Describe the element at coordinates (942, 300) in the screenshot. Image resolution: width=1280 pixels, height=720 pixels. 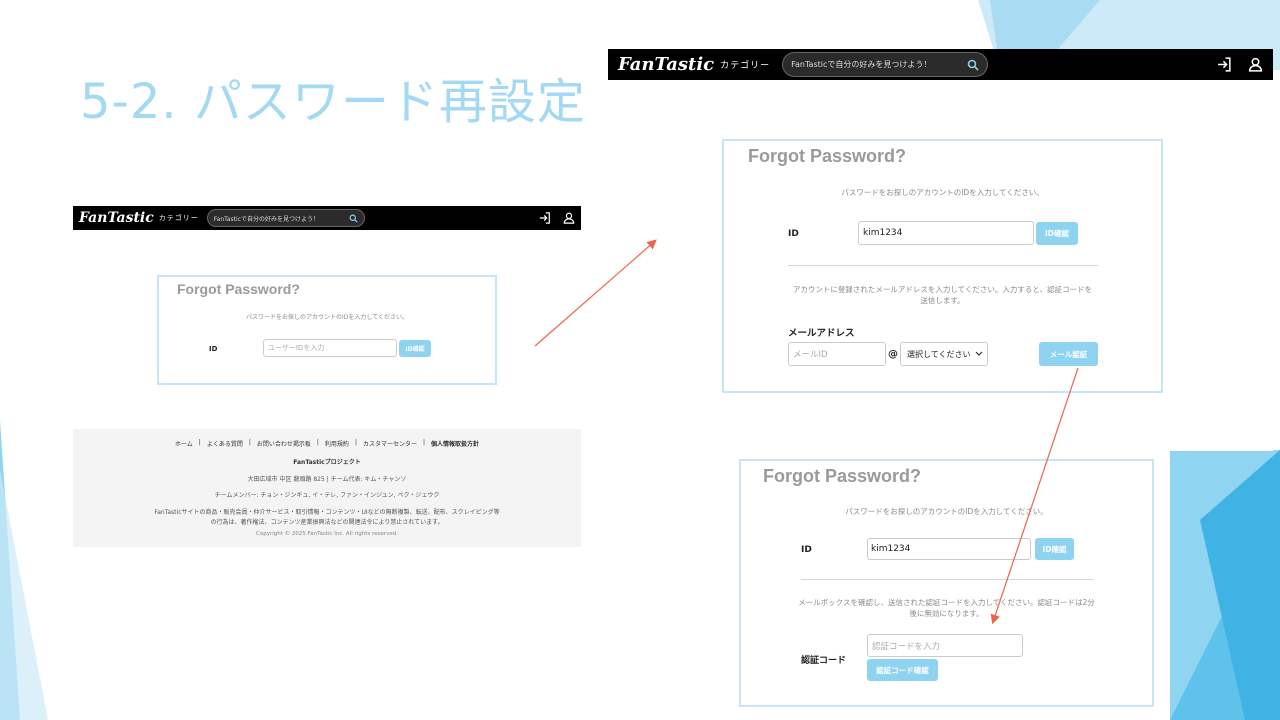
I see `email-instruction-2: 送信します。` at that location.